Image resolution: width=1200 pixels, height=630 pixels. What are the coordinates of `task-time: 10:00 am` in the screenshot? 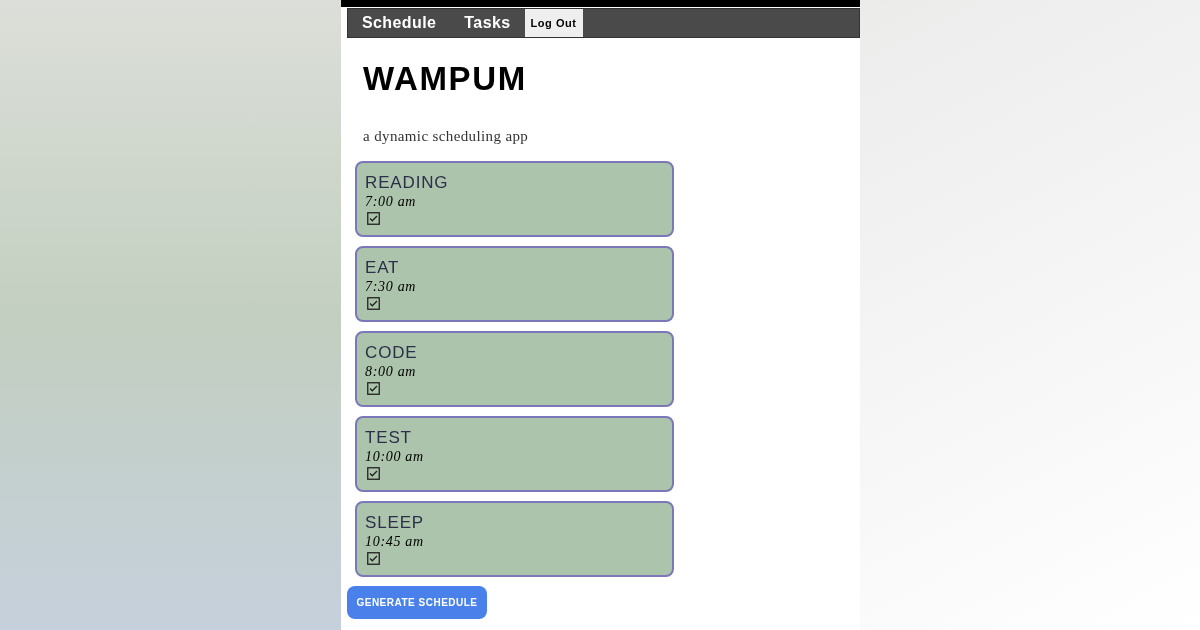 It's located at (394, 456).